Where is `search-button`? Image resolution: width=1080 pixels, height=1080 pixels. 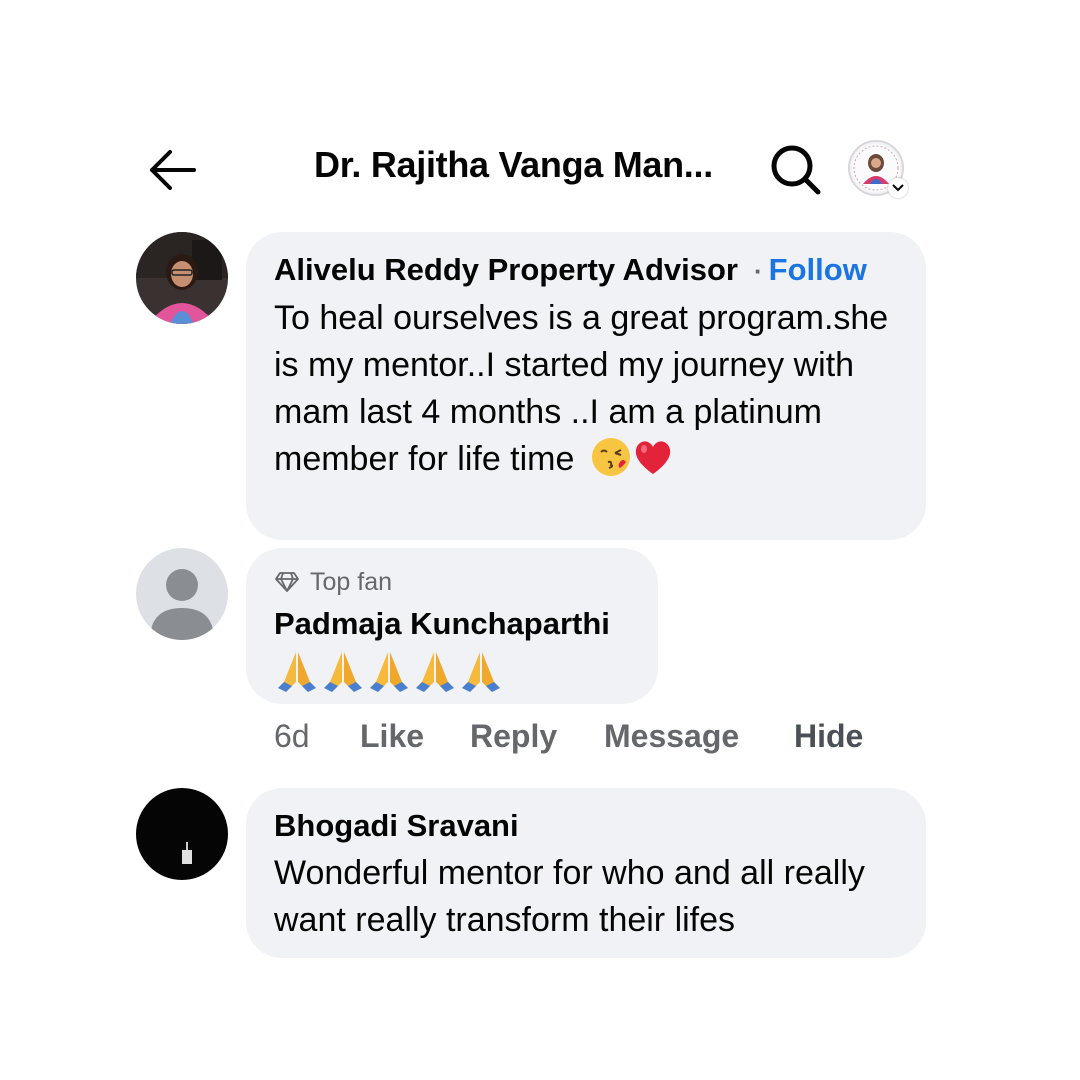 search-button is located at coordinates (796, 170).